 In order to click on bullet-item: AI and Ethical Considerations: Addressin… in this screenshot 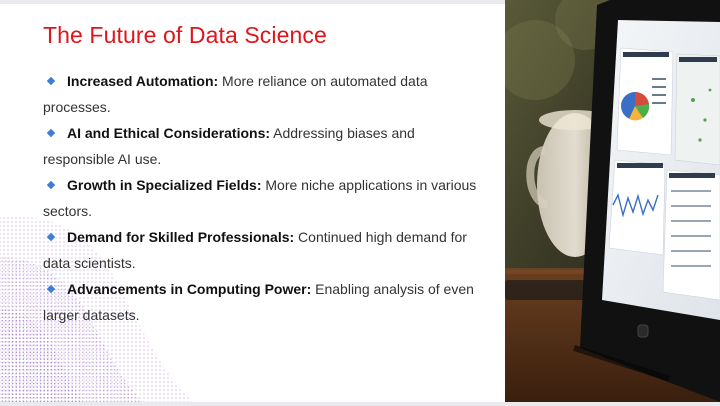, I will do `click(263, 146)`.